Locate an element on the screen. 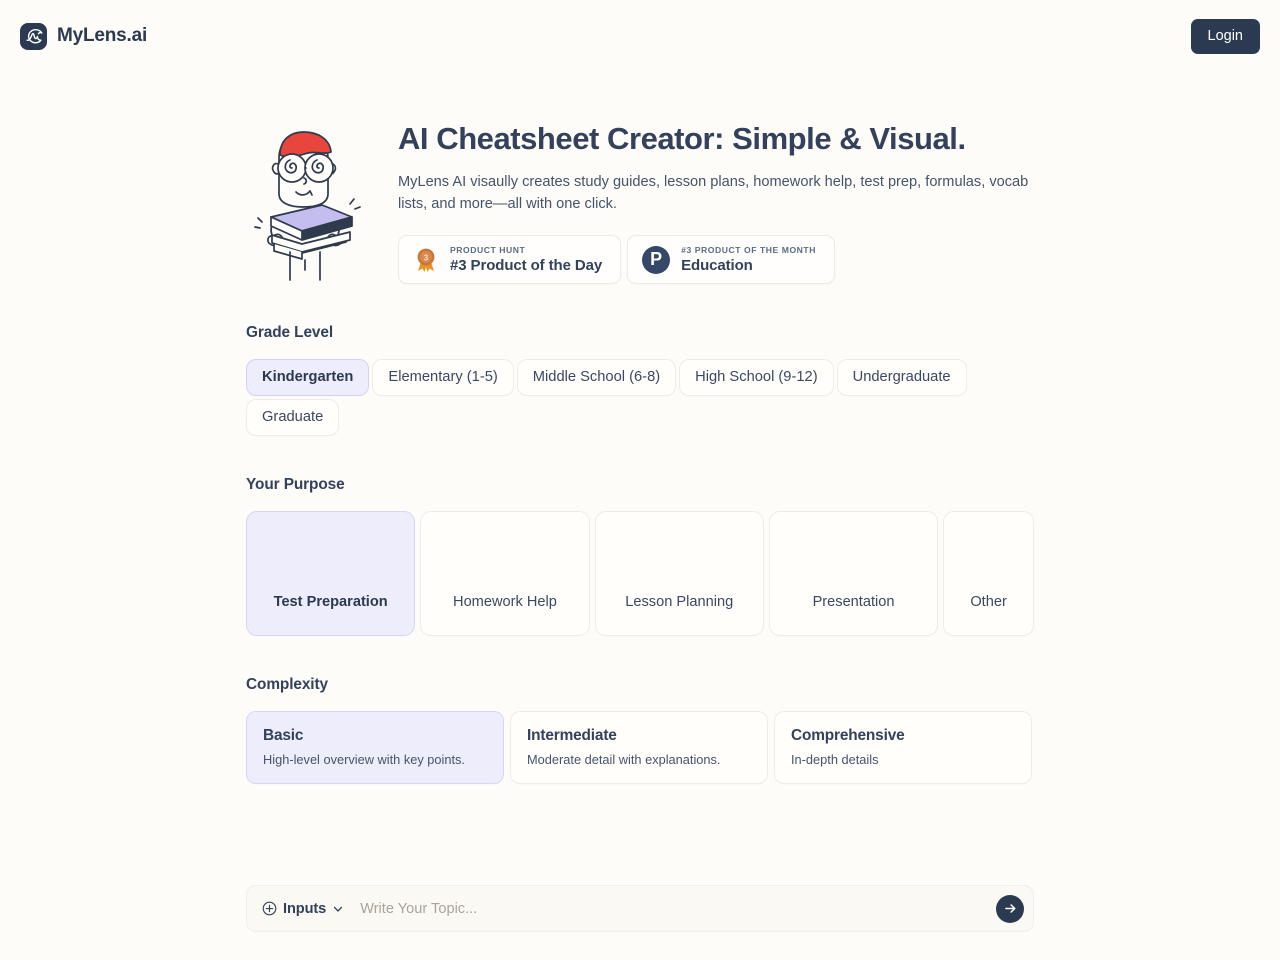 The height and width of the screenshot is (960, 1280). inputs-label: Inputs is located at coordinates (305, 908).